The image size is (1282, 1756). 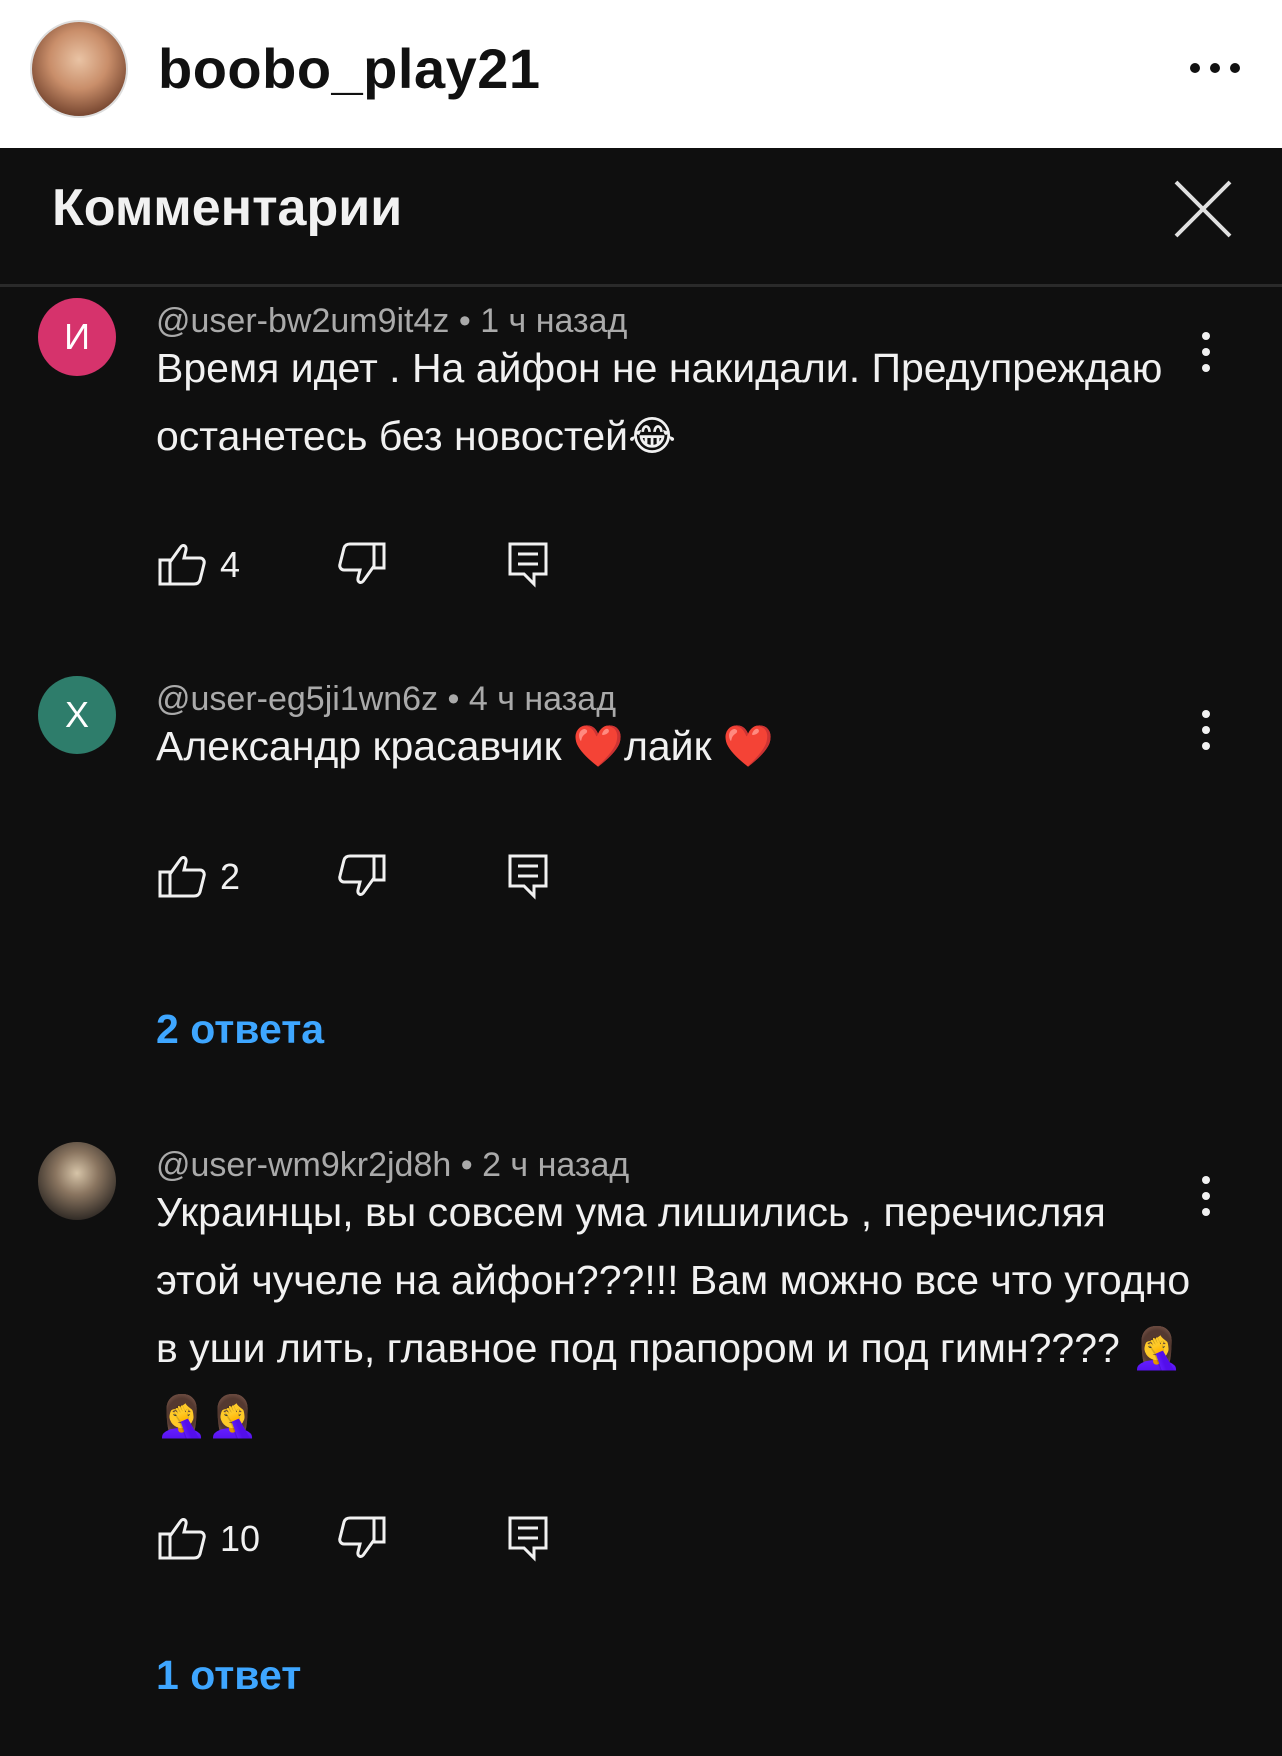 What do you see at coordinates (240, 1538) in the screenshot?
I see `like-count: 10` at bounding box center [240, 1538].